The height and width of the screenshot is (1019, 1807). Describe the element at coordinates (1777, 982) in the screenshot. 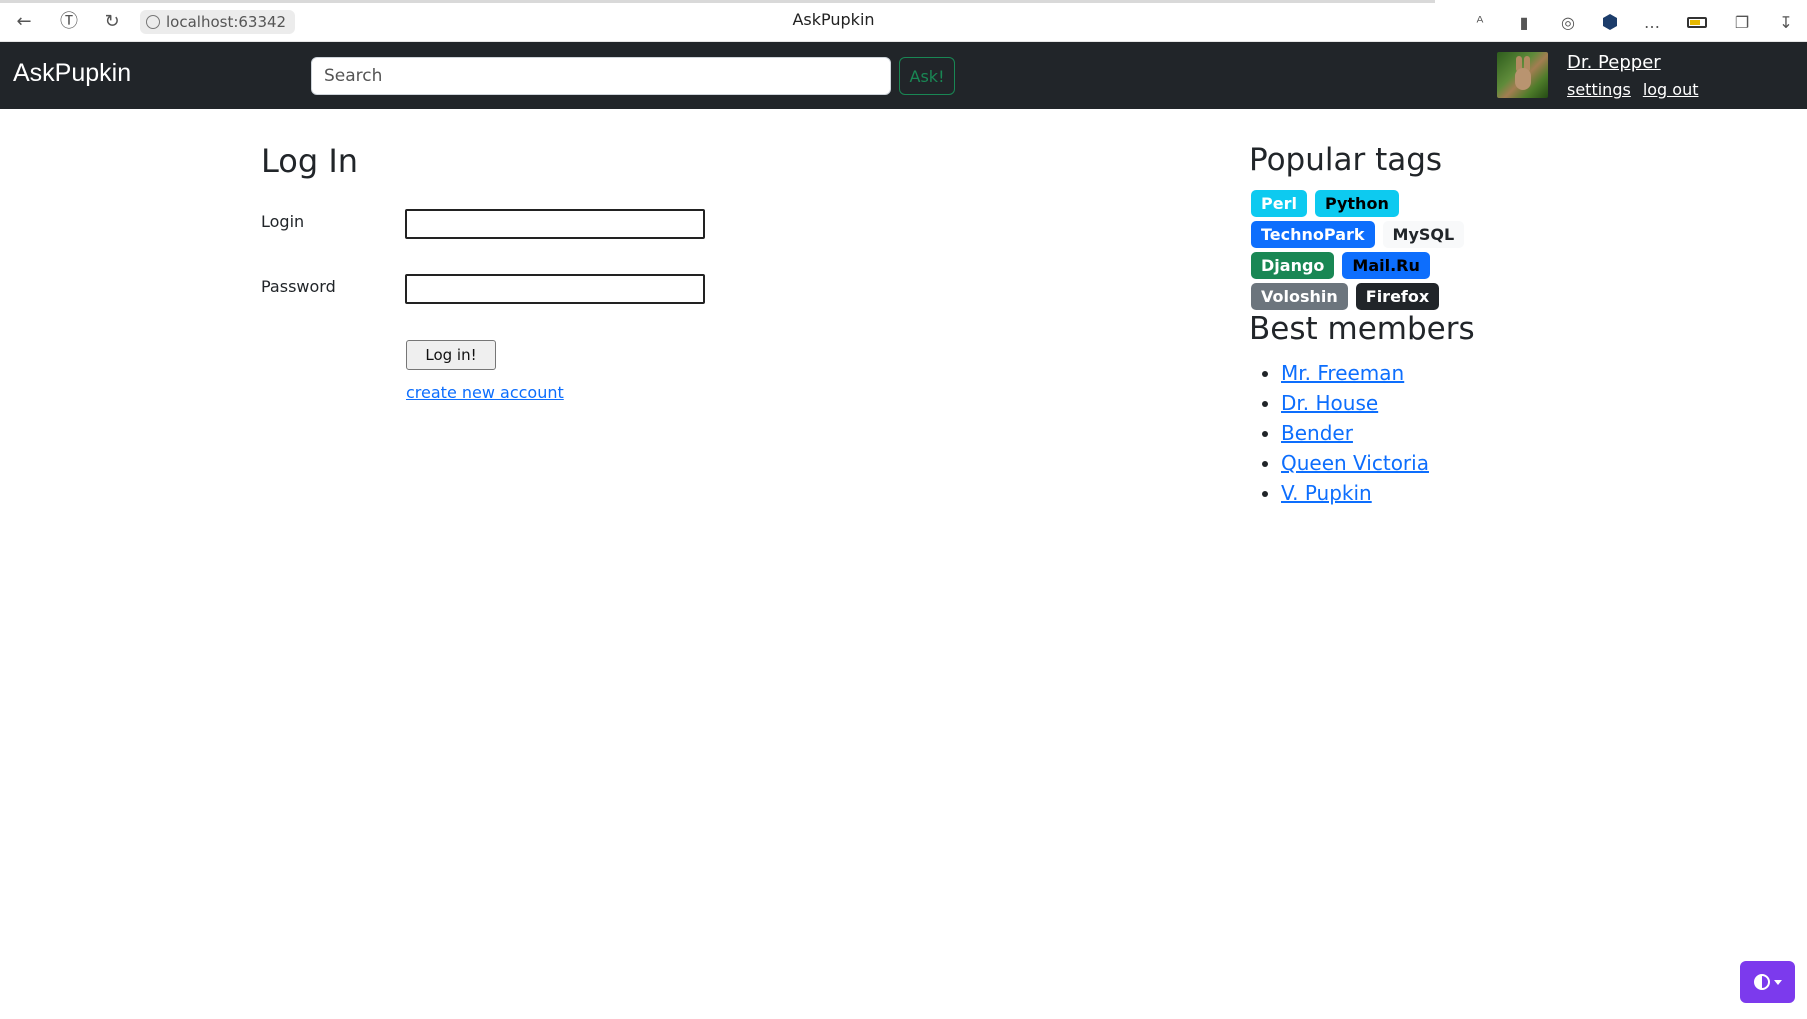

I see `caret-down-icon` at that location.